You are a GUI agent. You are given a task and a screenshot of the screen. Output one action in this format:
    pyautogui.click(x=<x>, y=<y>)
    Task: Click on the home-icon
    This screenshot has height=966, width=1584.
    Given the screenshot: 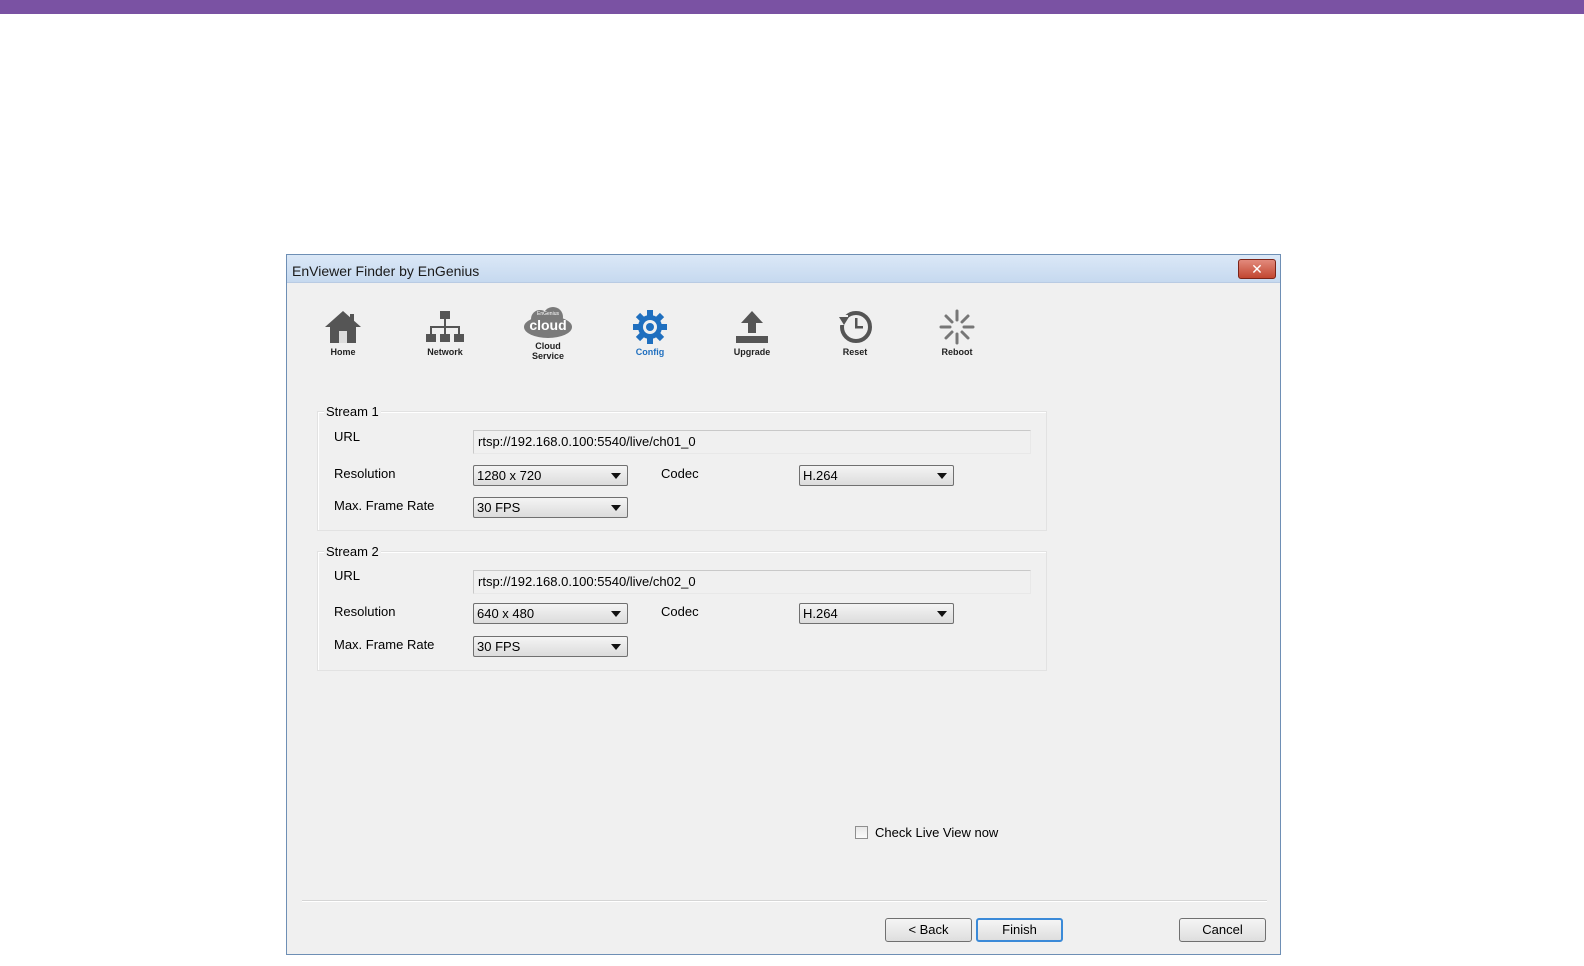 What is the action you would take?
    pyautogui.click(x=343, y=327)
    